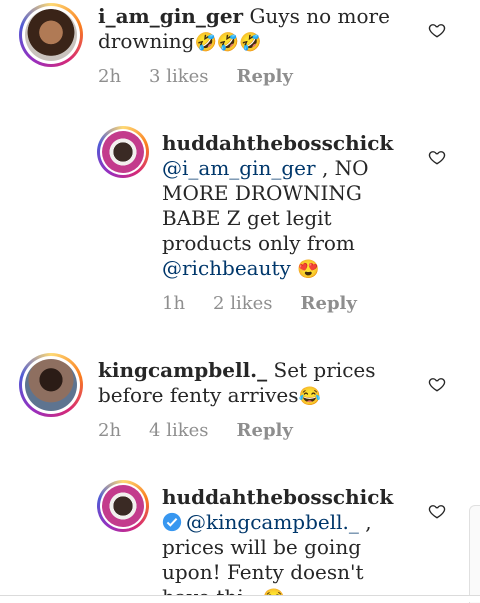 Image resolution: width=480 pixels, height=603 pixels. What do you see at coordinates (240, 598) in the screenshot?
I see `bottom-divider` at bounding box center [240, 598].